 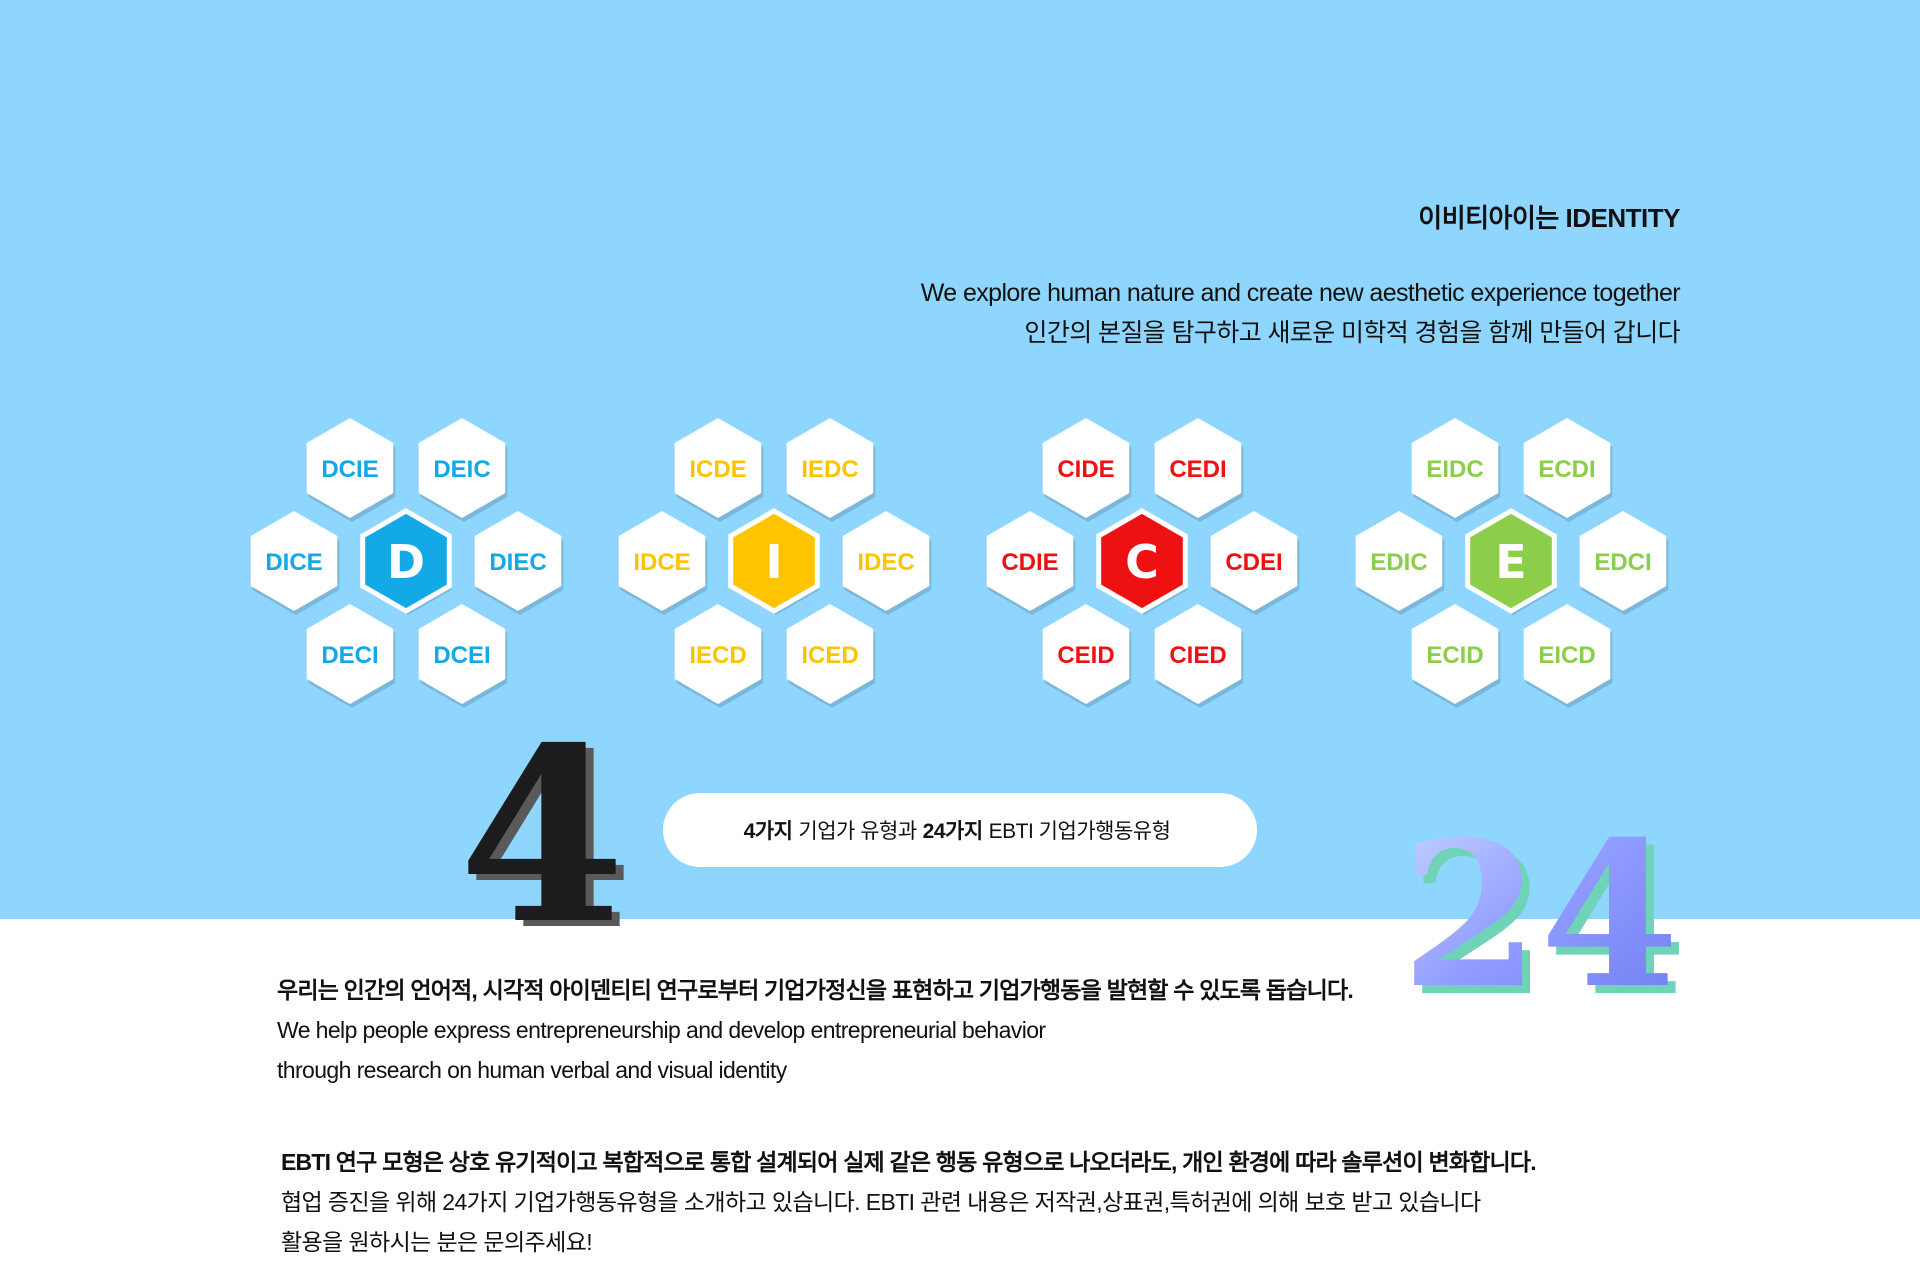 I want to click on types-pill: 4가지 기업가 유형과 24가지 EBTI 기업가행동유형, so click(x=960, y=830).